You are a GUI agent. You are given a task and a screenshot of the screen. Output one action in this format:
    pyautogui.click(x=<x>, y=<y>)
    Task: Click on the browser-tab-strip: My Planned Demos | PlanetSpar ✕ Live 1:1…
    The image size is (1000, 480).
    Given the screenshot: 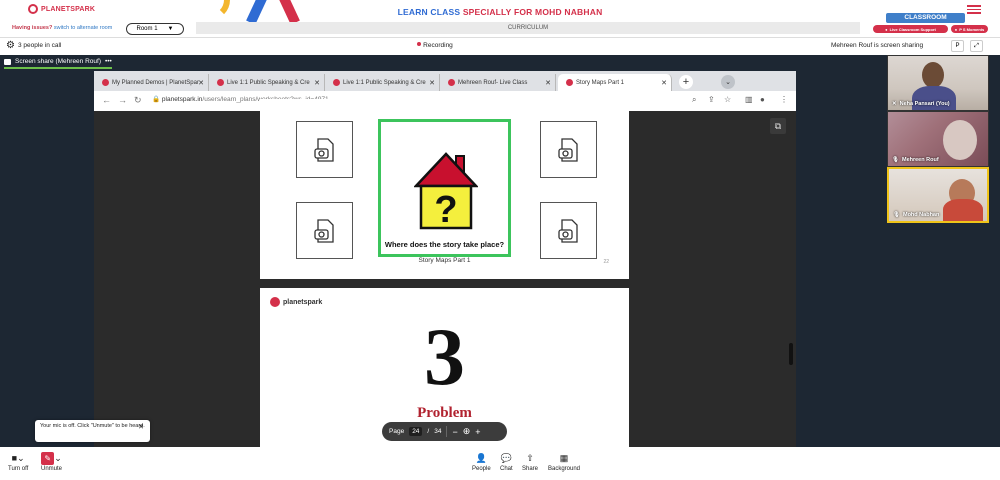 What is the action you would take?
    pyautogui.click(x=445, y=81)
    